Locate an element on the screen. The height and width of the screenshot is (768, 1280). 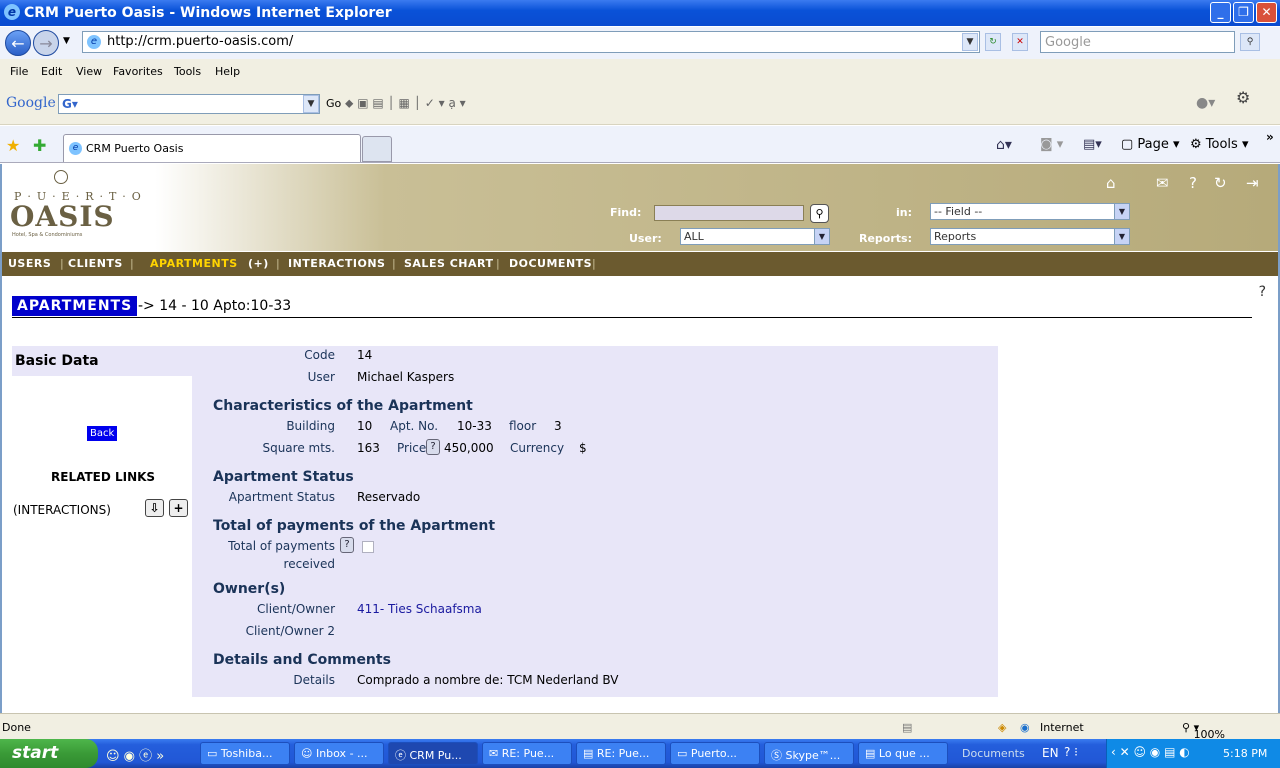
find-input is located at coordinates (729, 213).